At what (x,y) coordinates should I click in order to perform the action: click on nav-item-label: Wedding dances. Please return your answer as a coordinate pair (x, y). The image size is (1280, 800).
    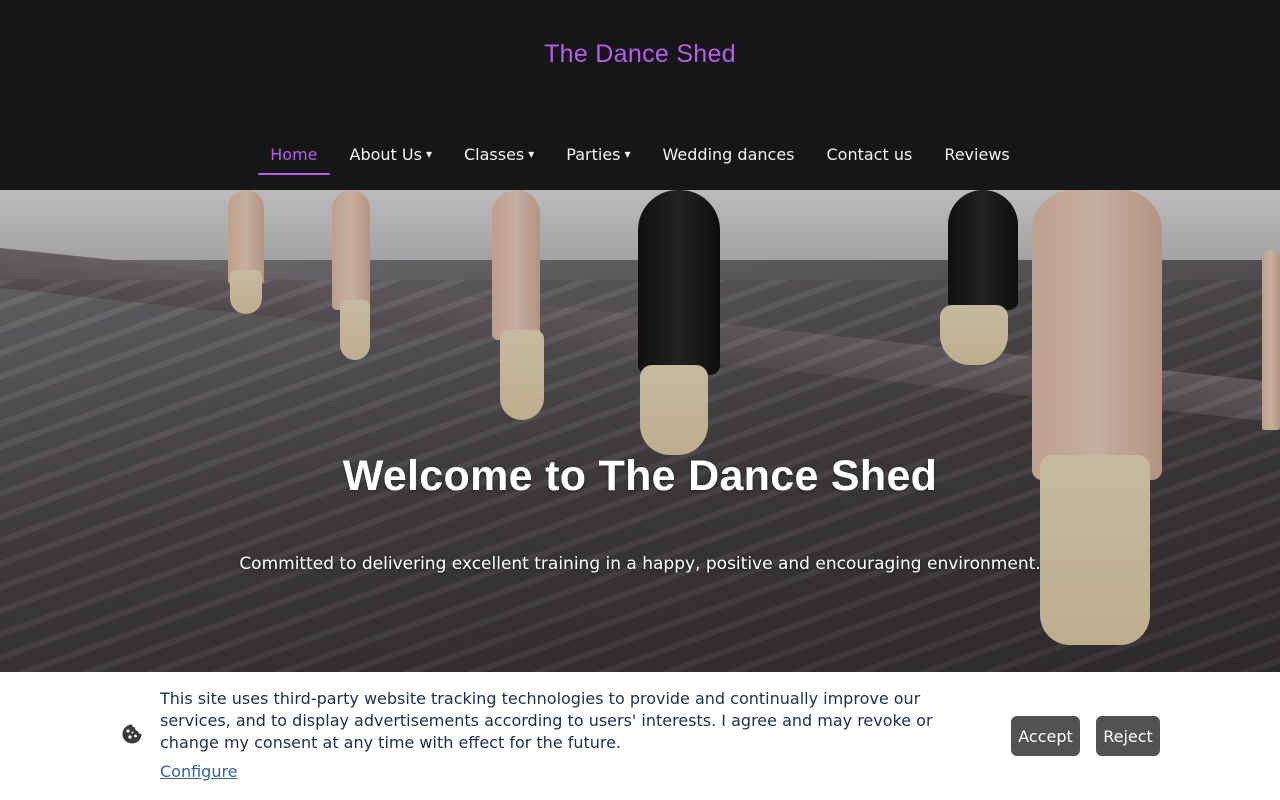
    Looking at the image, I should click on (728, 154).